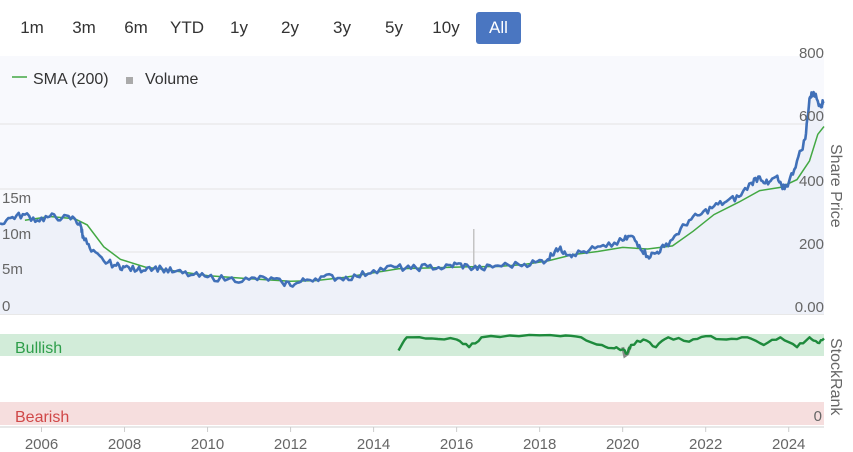 The image size is (853, 452). I want to click on price-tick-label: 200, so click(811, 244).